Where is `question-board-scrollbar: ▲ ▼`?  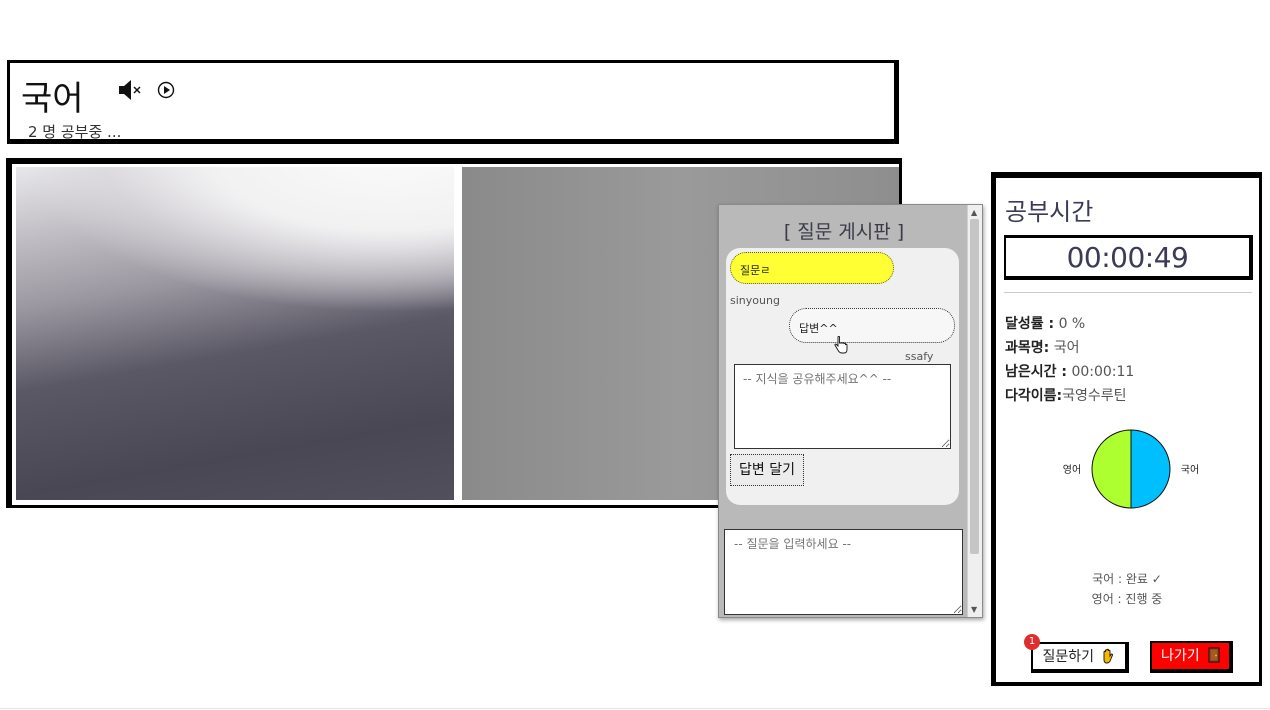
question-board-scrollbar: ▲ ▼ is located at coordinates (974, 411).